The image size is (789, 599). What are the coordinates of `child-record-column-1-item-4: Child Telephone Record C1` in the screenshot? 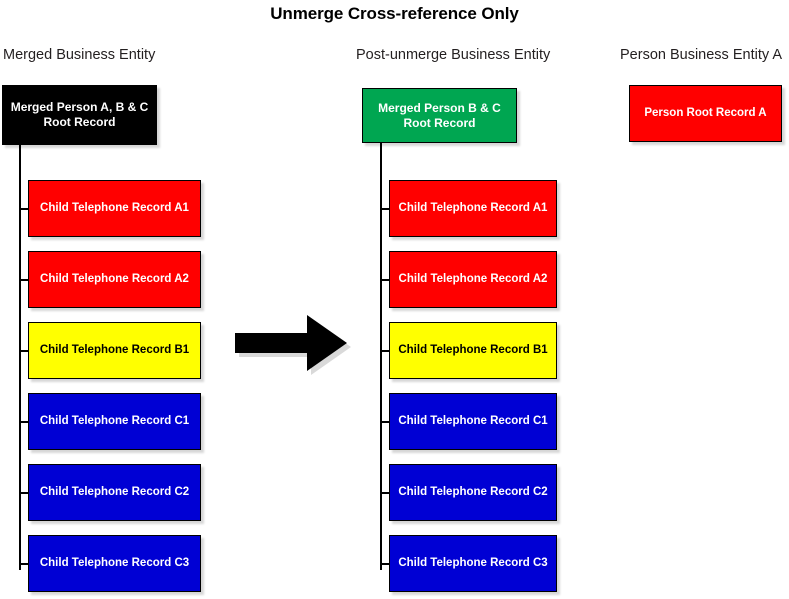 It's located at (114, 421).